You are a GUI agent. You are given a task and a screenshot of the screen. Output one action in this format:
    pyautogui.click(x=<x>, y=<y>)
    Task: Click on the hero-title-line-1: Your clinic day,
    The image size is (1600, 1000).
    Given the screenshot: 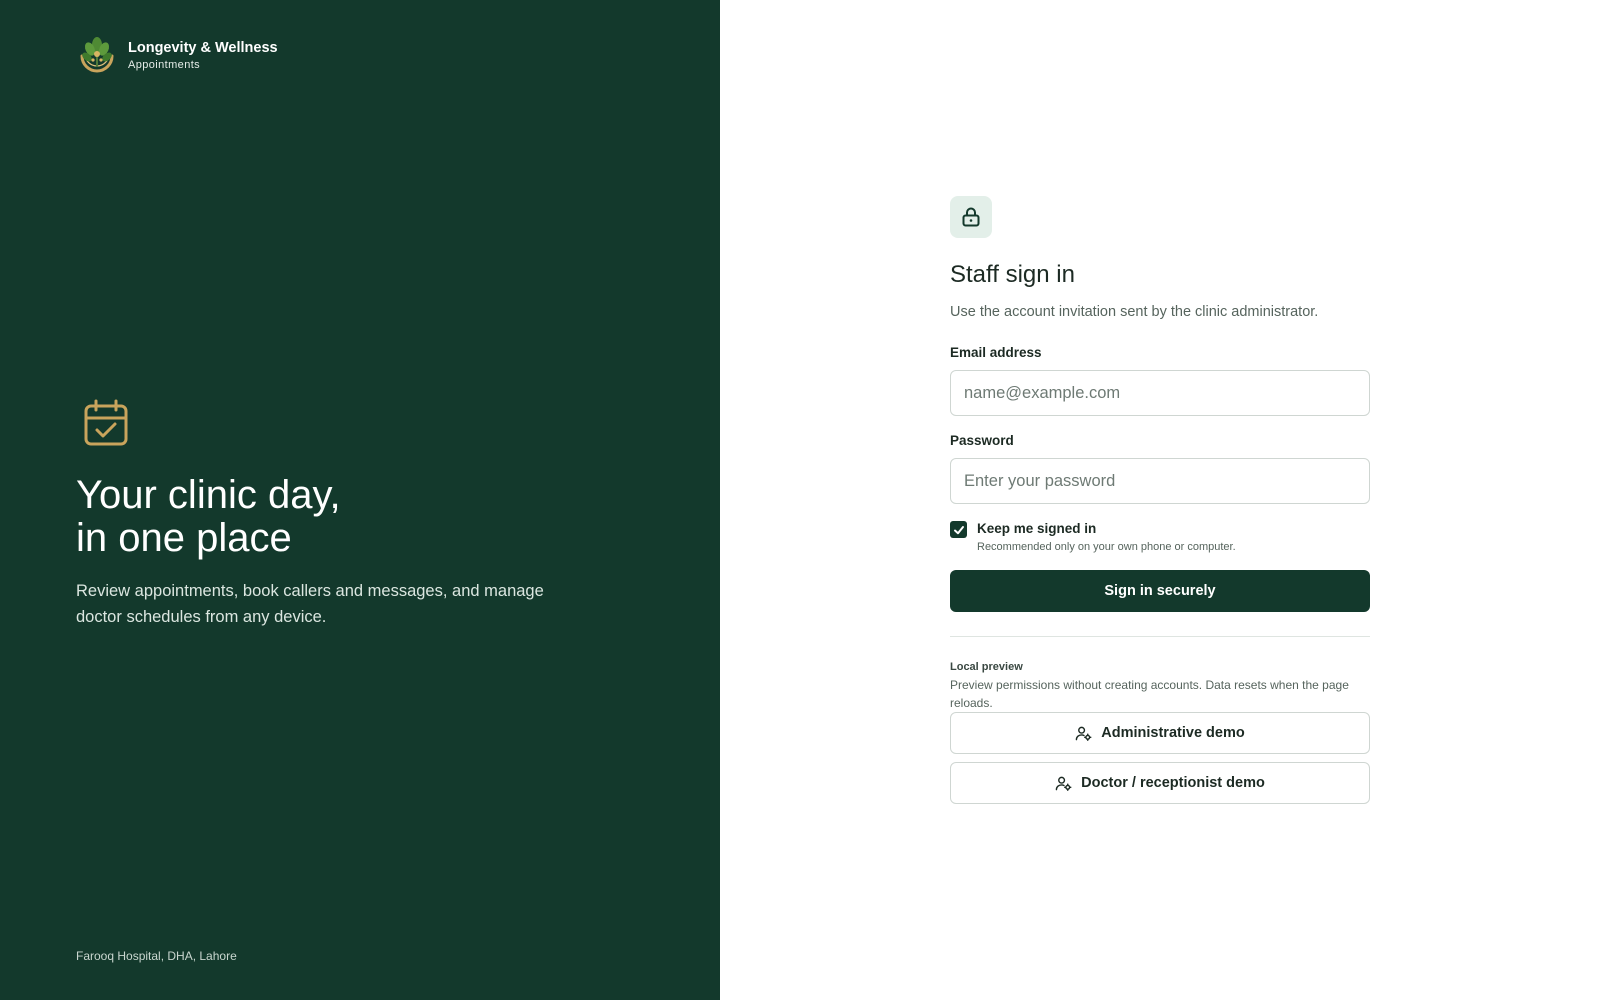 What is the action you would take?
    pyautogui.click(x=208, y=495)
    